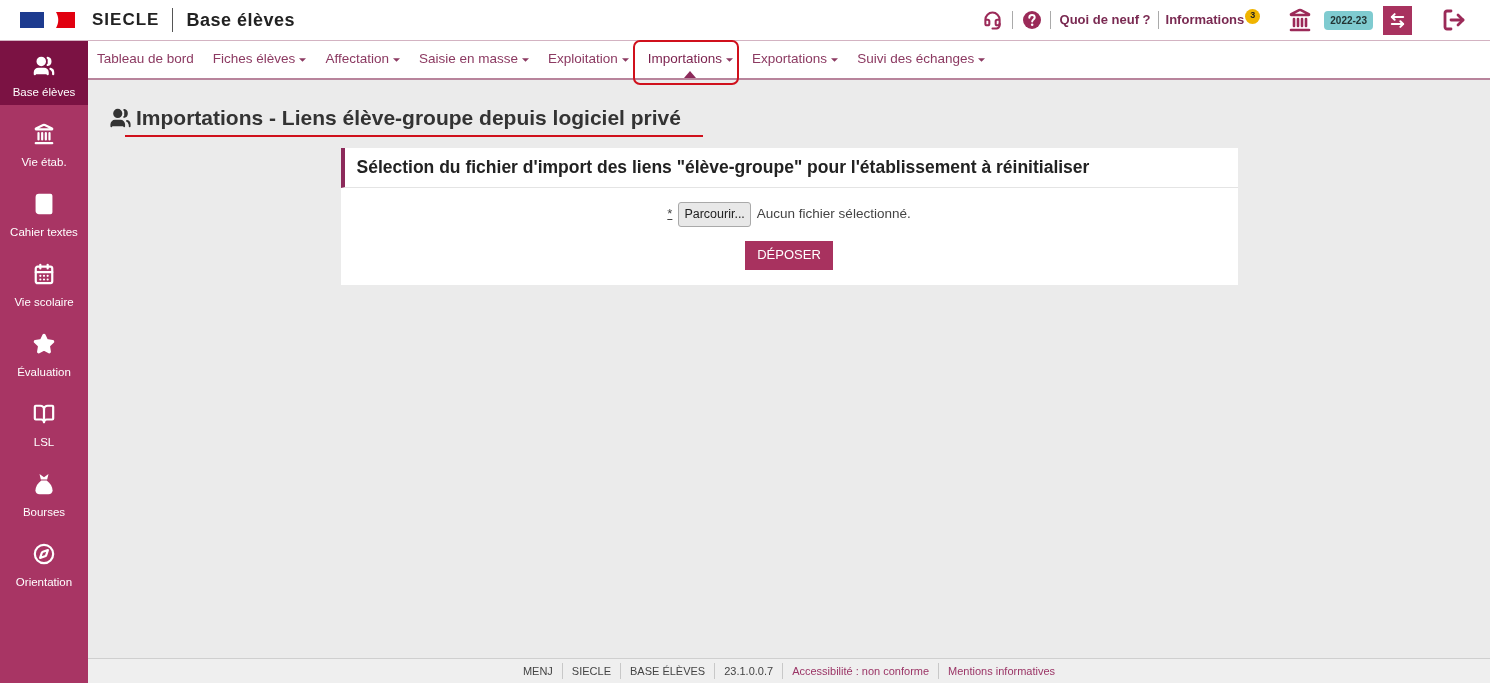 This screenshot has width=1490, height=683. Describe the element at coordinates (1348, 20) in the screenshot. I see `school-year-badge: 2022-23` at that location.